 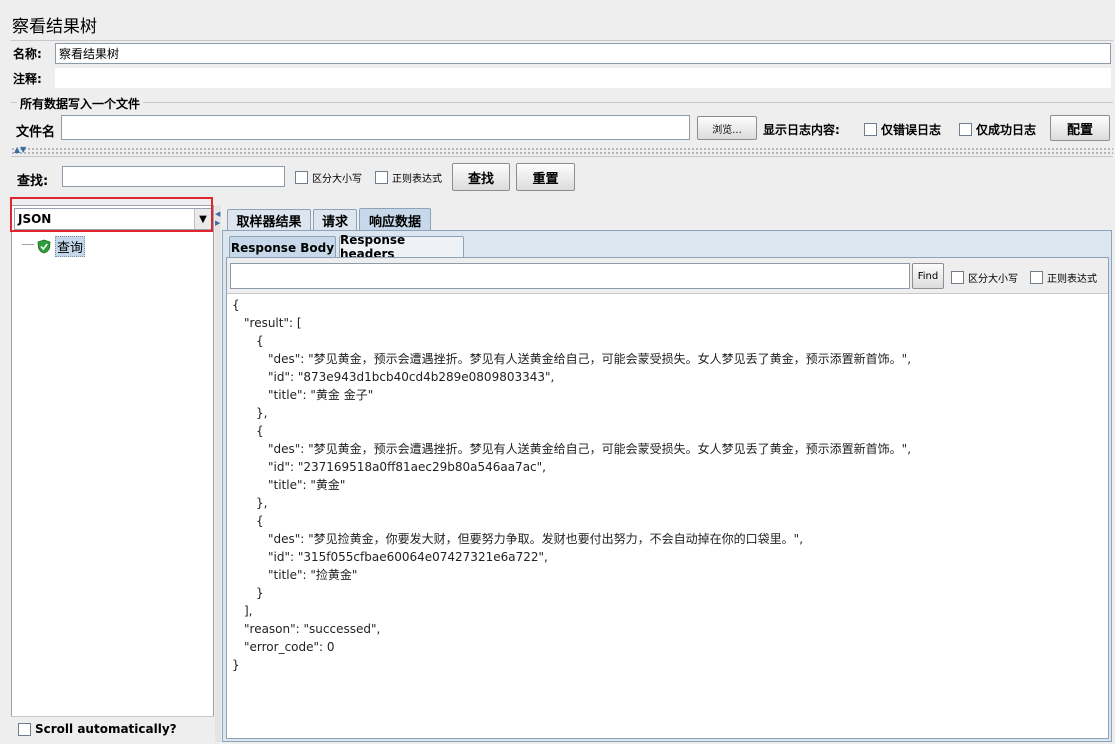 I want to click on scroll-auto-checkbox: Scroll automatically?, so click(x=97, y=729).